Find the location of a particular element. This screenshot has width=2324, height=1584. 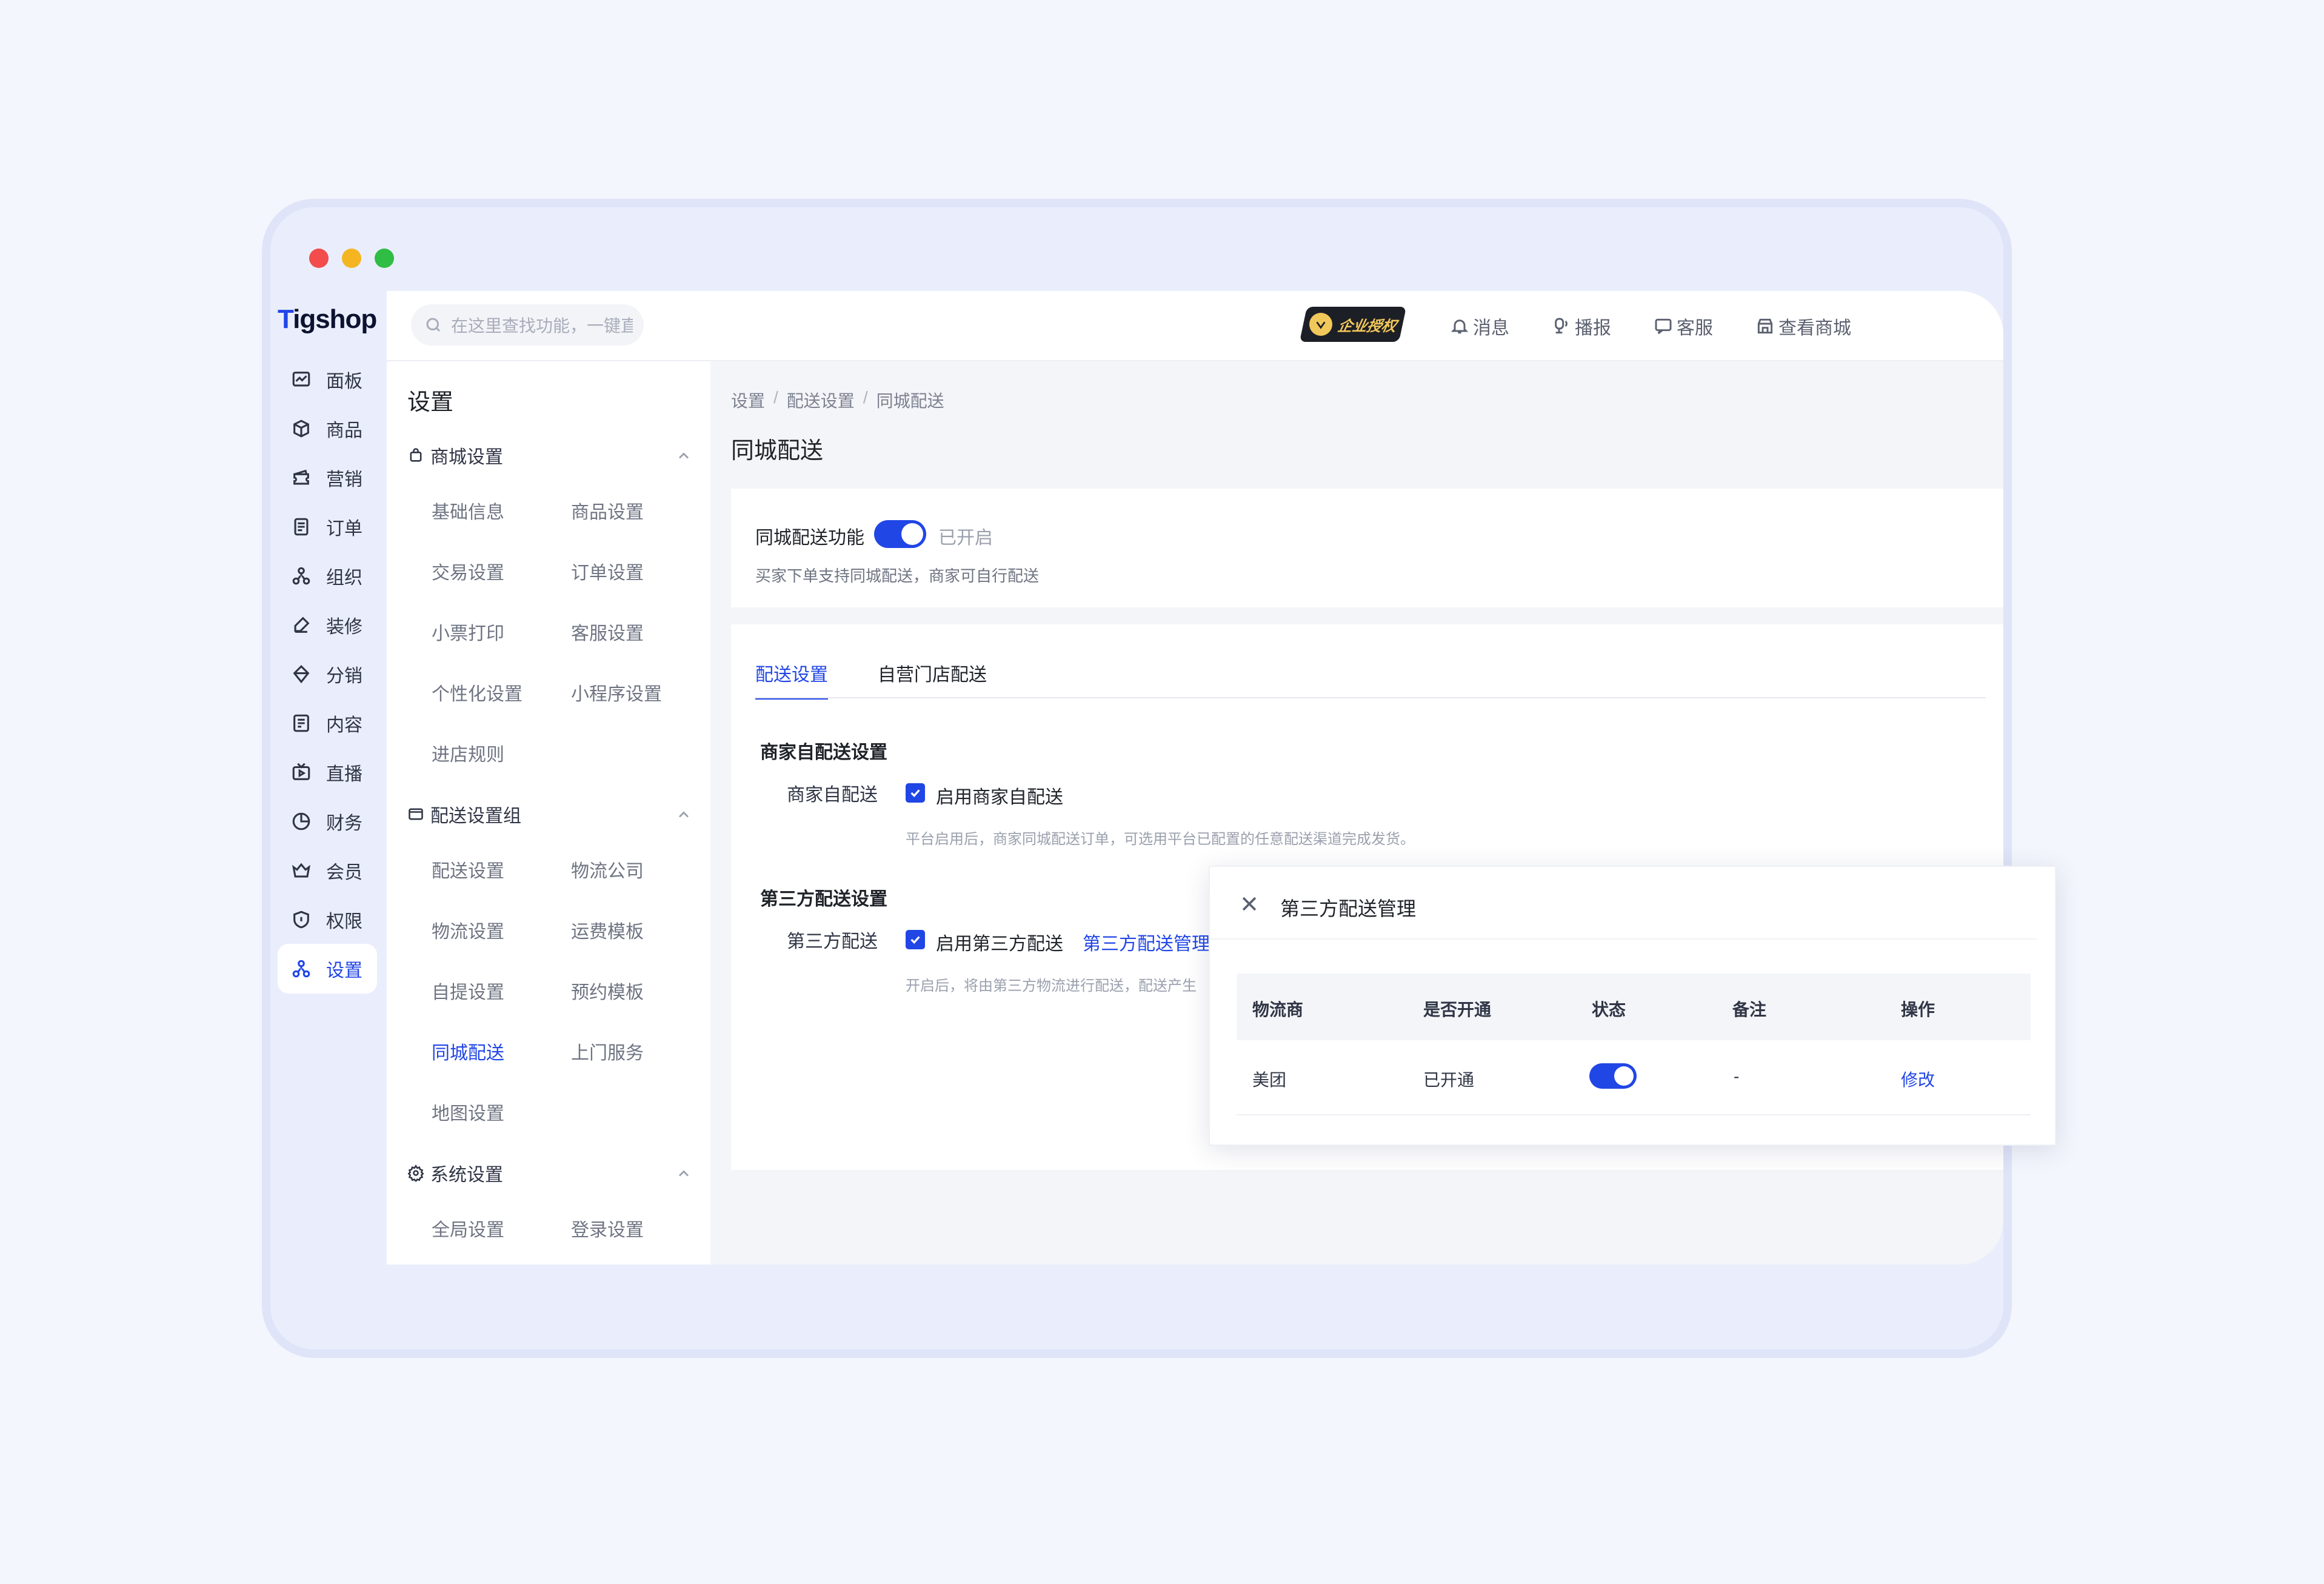

subnav-item-delivery-settings: 配送设置 is located at coordinates (468, 869).